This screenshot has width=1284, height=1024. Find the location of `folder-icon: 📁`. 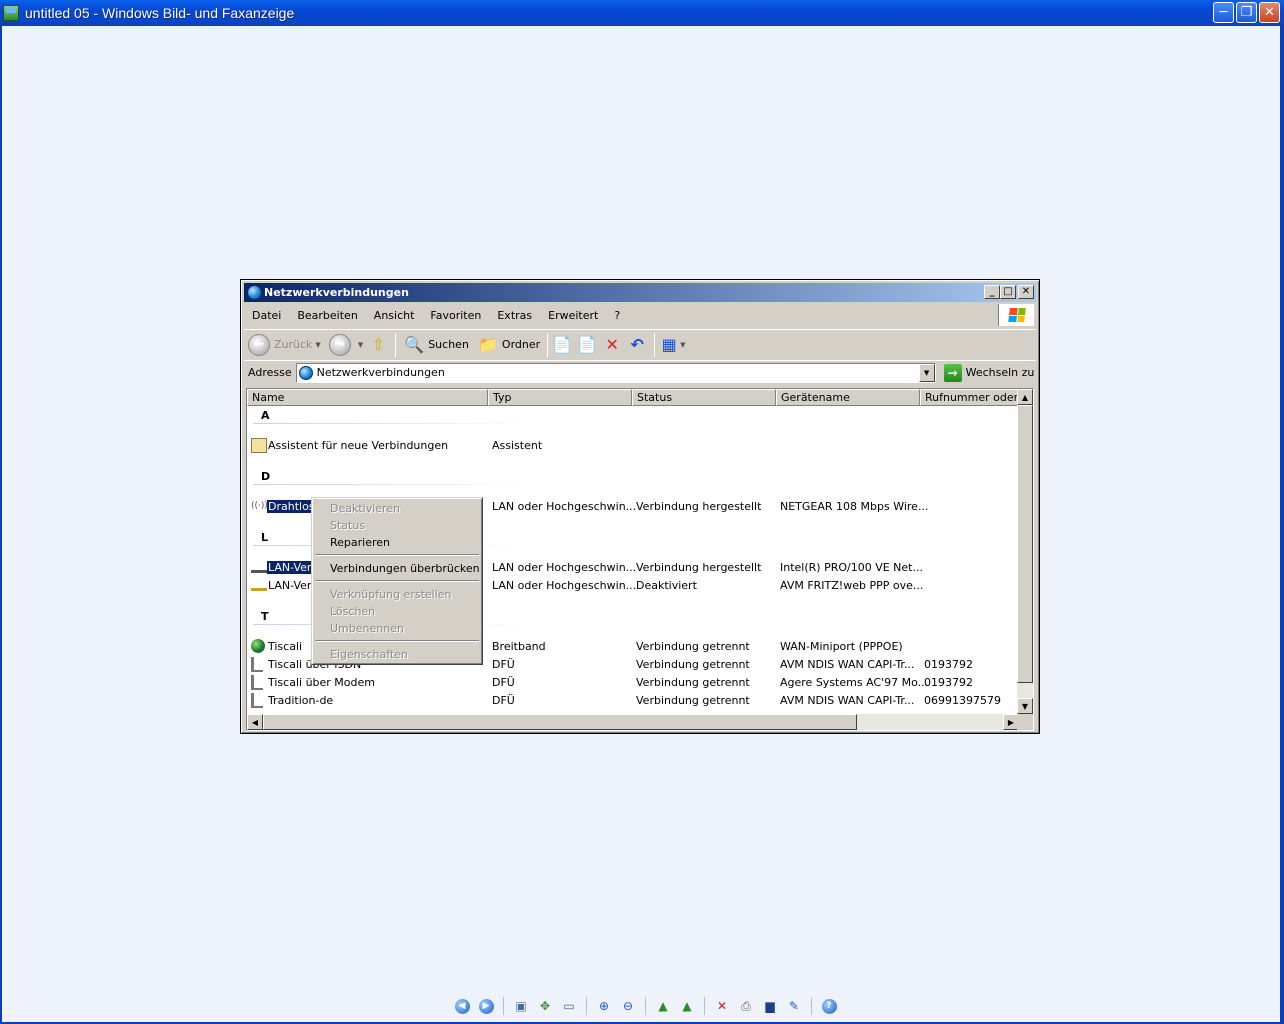

folder-icon: 📁 is located at coordinates (487, 344).